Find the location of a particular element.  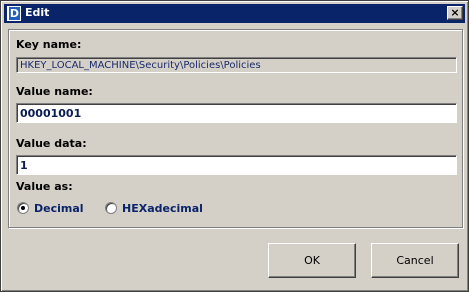

value-name-label: Value name: is located at coordinates (54, 91).